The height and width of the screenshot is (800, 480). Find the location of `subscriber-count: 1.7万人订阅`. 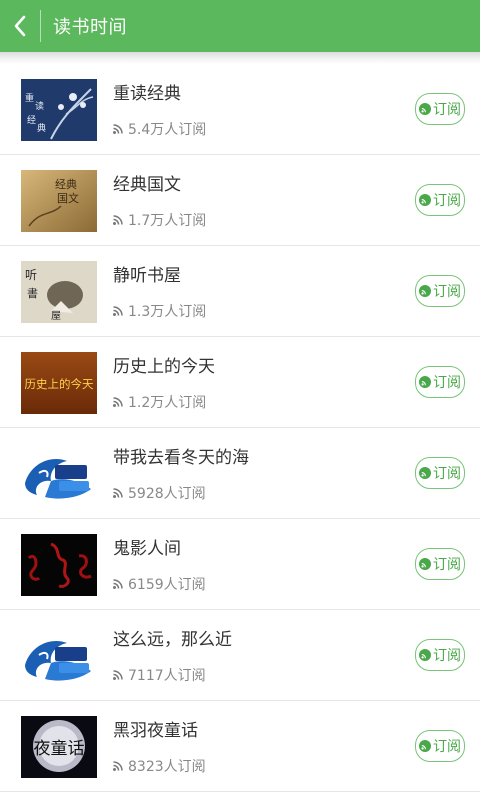

subscriber-count: 1.7万人订阅 is located at coordinates (159, 220).